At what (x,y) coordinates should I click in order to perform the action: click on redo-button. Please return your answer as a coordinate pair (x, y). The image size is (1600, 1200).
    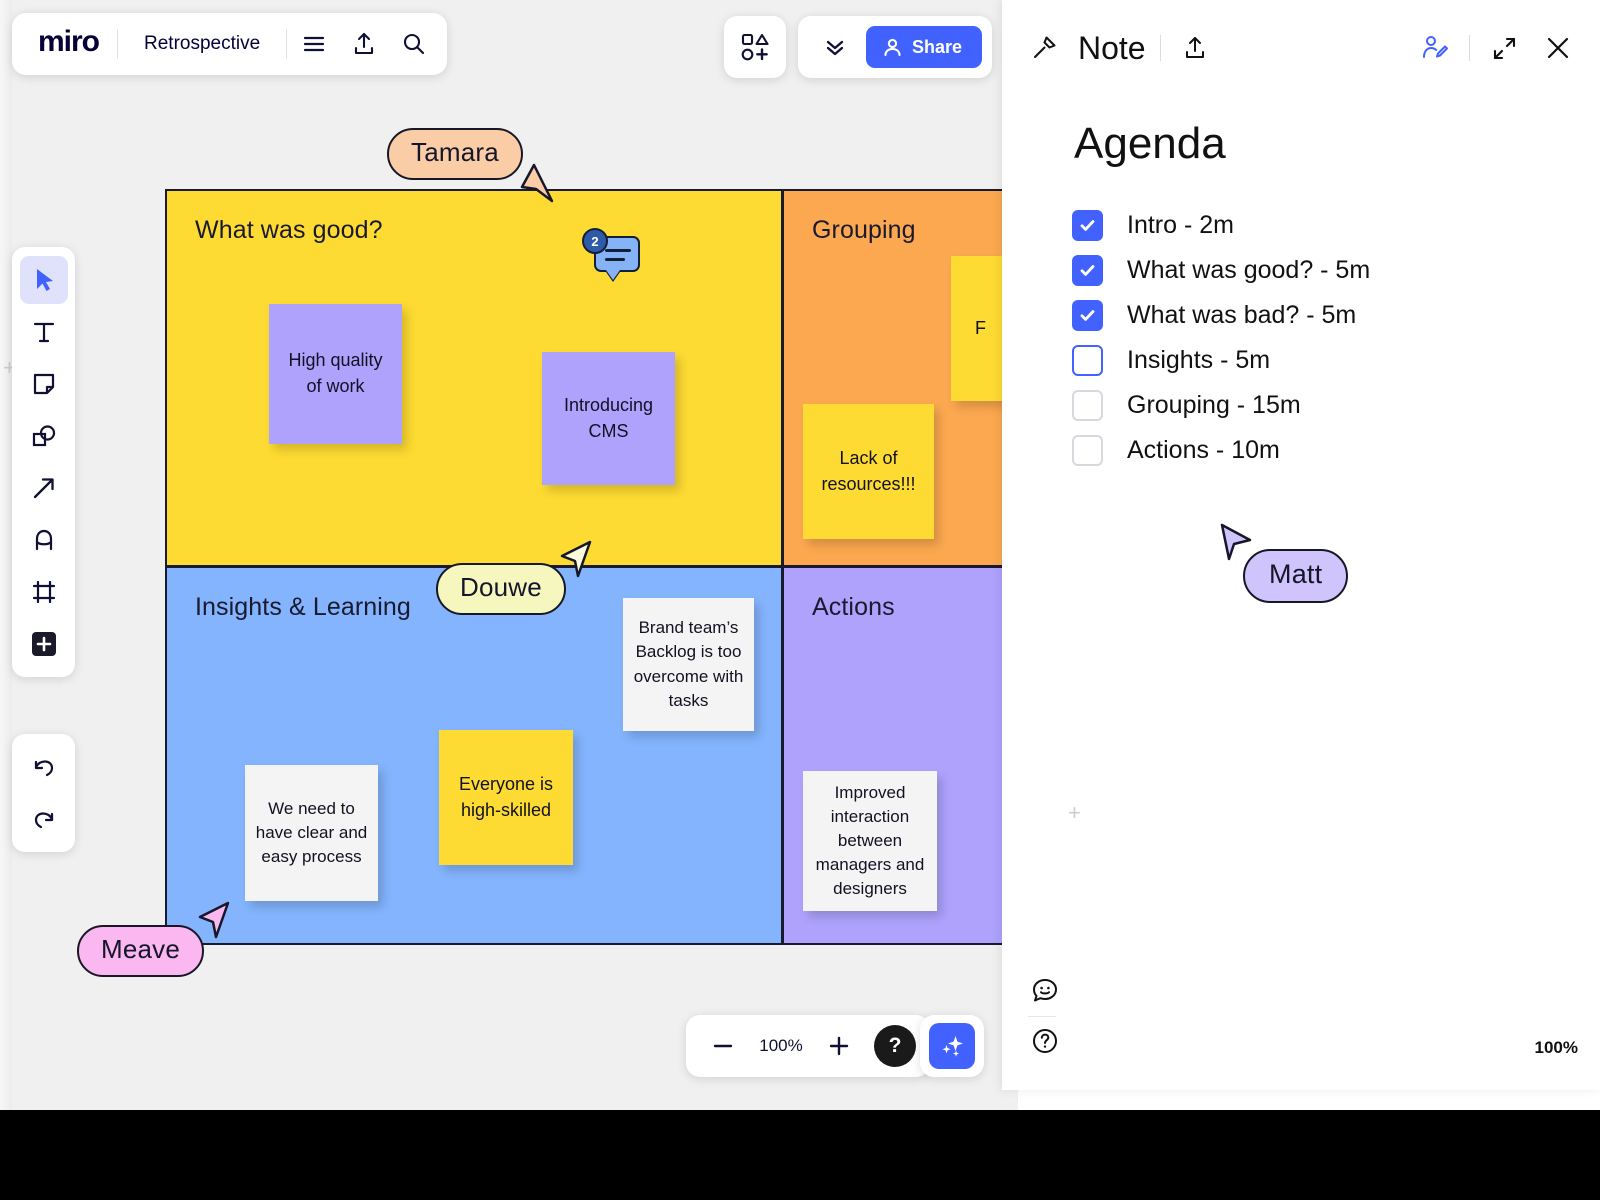
    Looking at the image, I should click on (44, 819).